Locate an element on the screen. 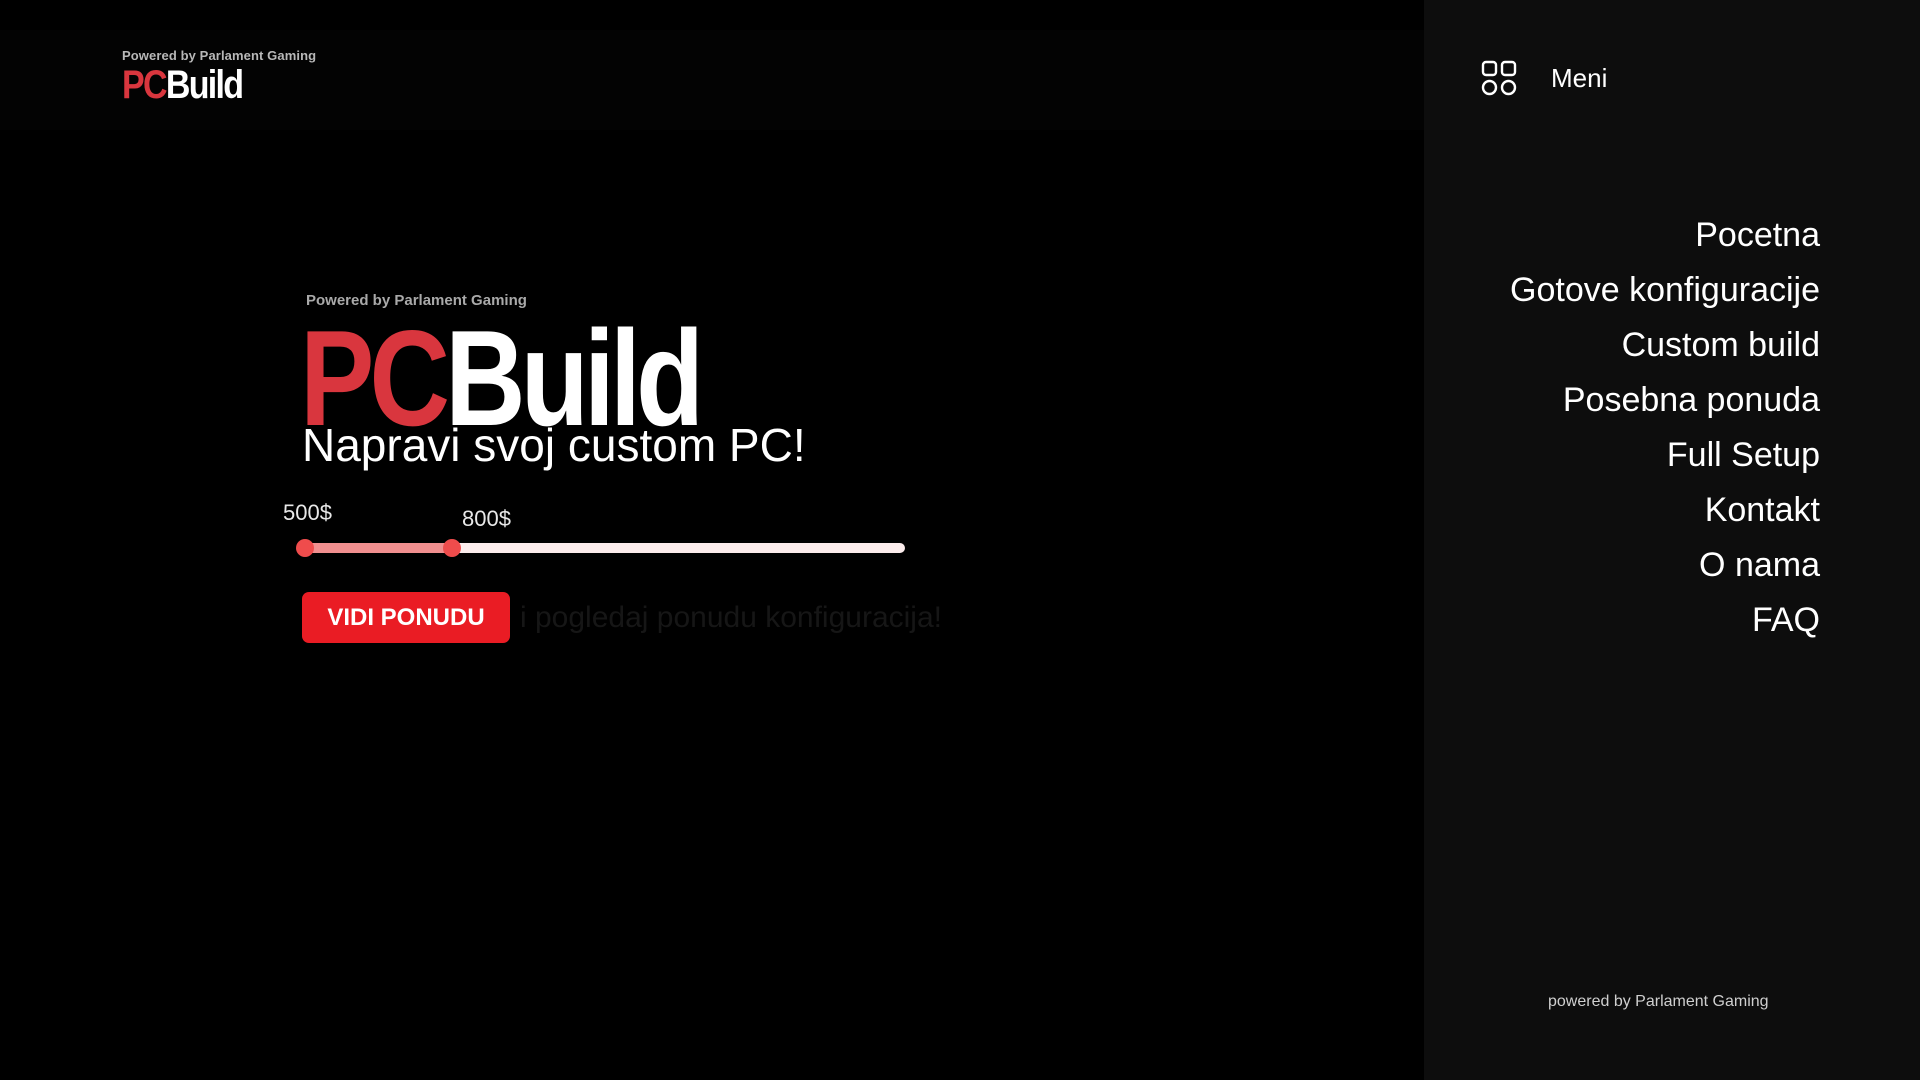 The height and width of the screenshot is (1080, 1920). slider-min-handle is located at coordinates (305, 548).